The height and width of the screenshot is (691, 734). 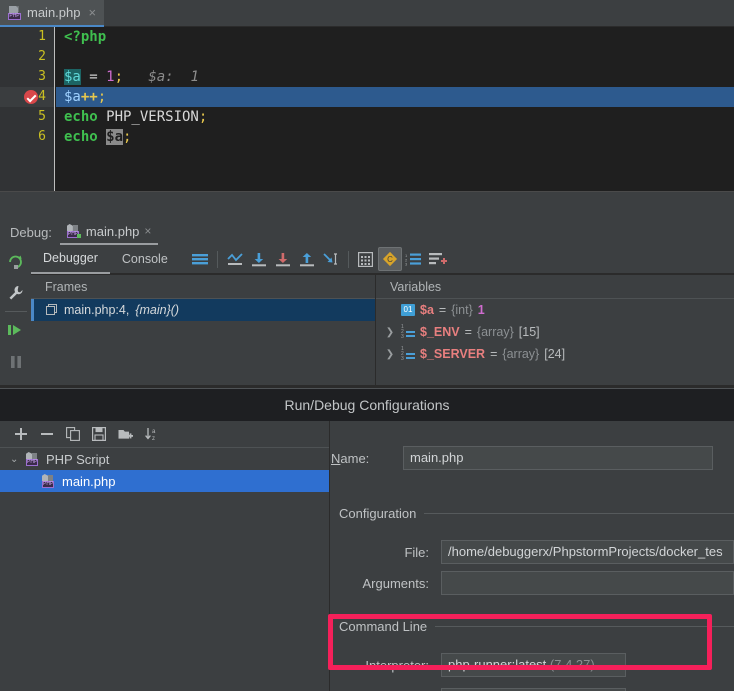 What do you see at coordinates (27, 57) in the screenshot?
I see `line-number: 2` at bounding box center [27, 57].